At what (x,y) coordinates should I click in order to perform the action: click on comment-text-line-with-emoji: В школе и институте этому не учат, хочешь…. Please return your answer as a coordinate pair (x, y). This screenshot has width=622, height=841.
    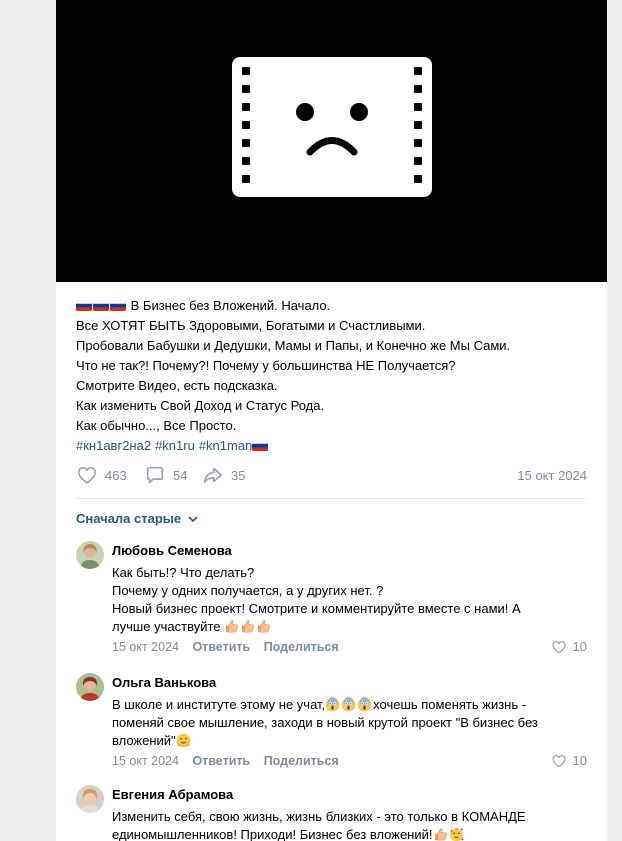
    Looking at the image, I should click on (349, 705).